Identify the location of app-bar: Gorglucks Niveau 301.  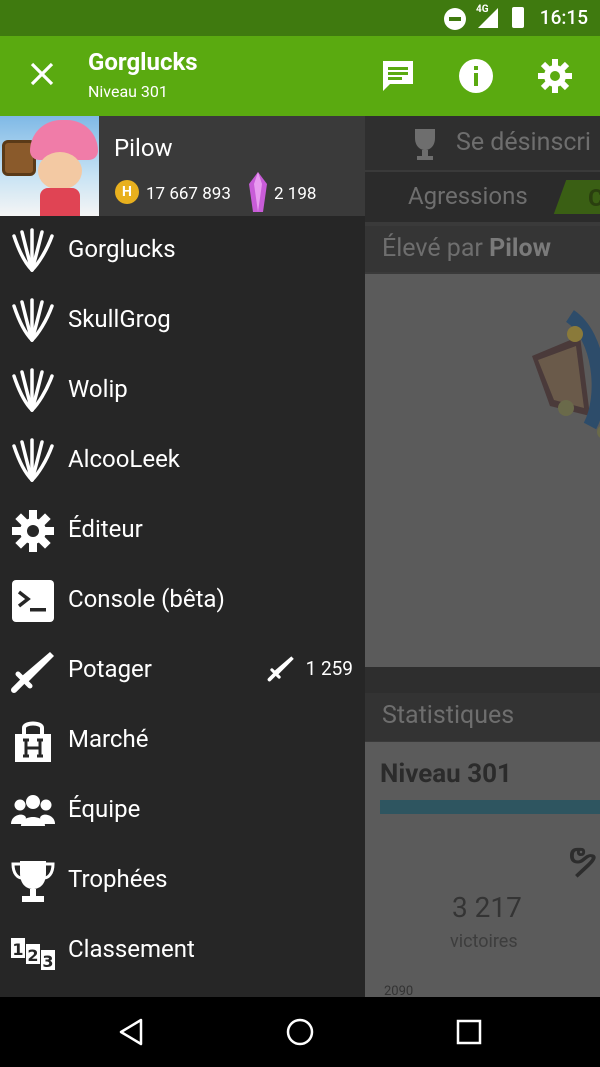
(300, 76).